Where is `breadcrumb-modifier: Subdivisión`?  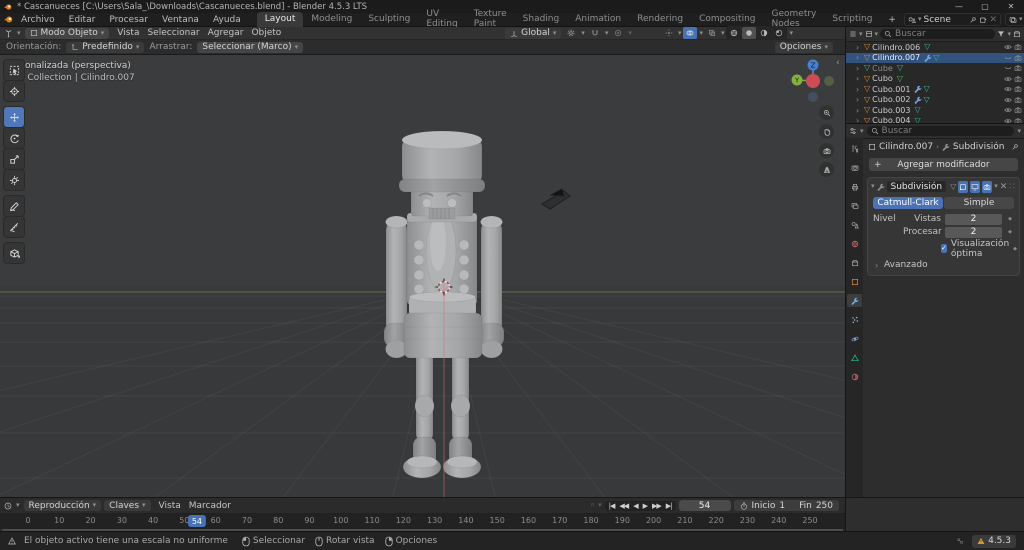
breadcrumb-modifier: Subdivisión is located at coordinates (979, 147).